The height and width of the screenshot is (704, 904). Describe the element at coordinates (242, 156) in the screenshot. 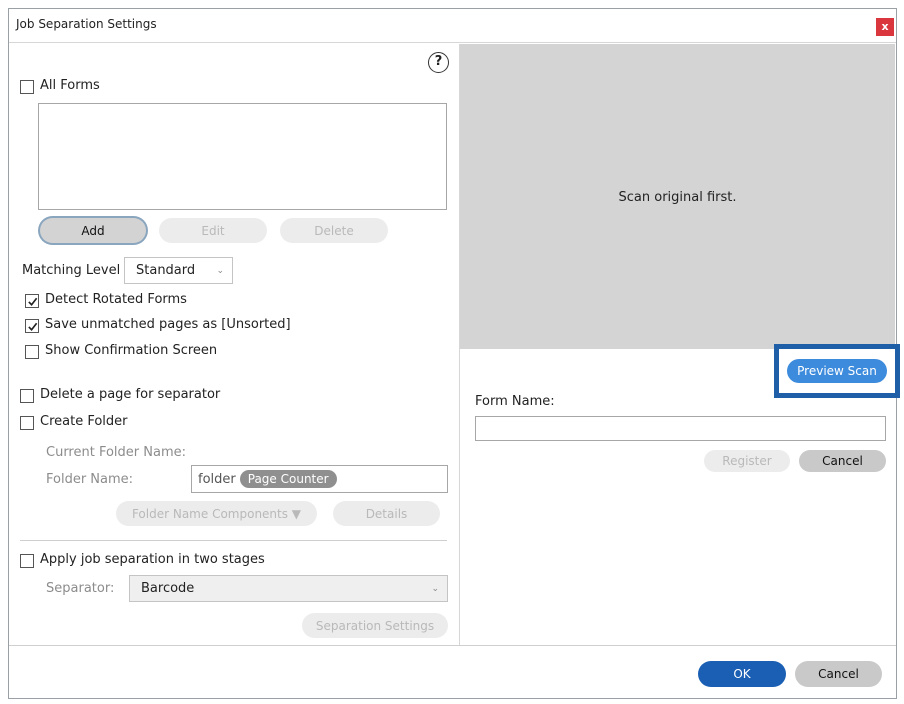

I see `forms-list` at that location.